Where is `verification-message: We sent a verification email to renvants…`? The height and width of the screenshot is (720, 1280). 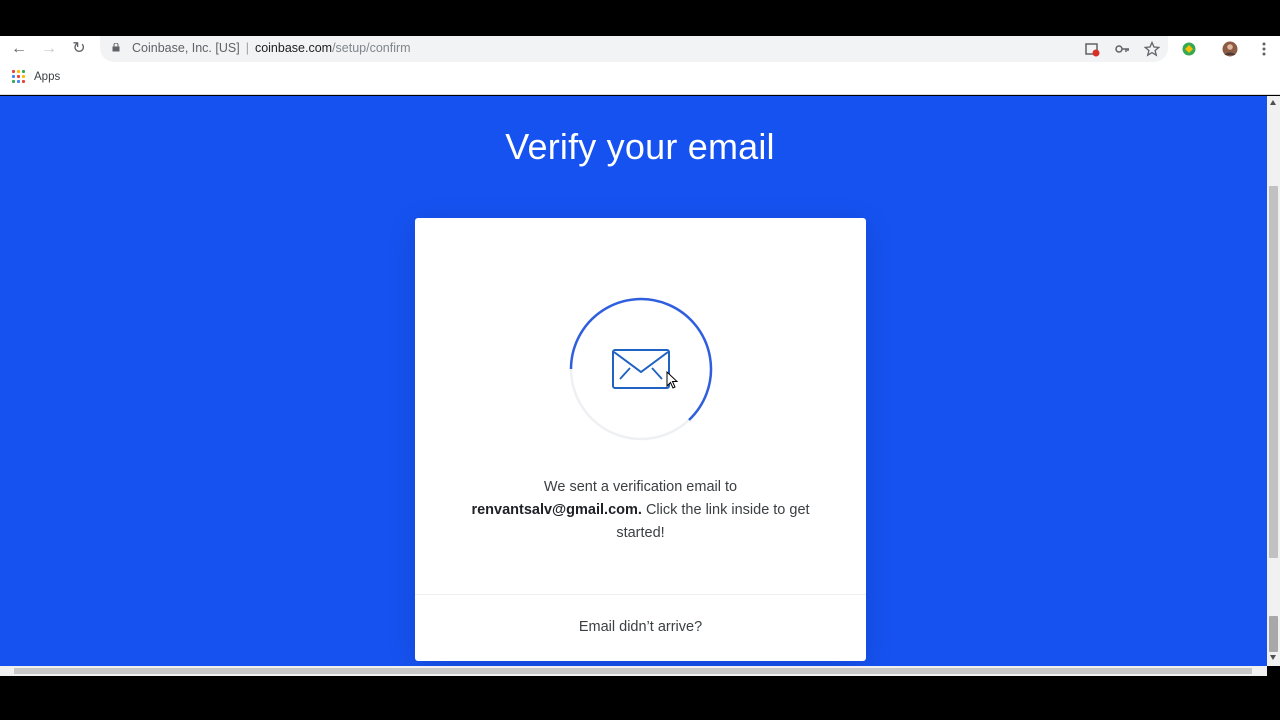 verification-message: We sent a verification email to renvants… is located at coordinates (640, 510).